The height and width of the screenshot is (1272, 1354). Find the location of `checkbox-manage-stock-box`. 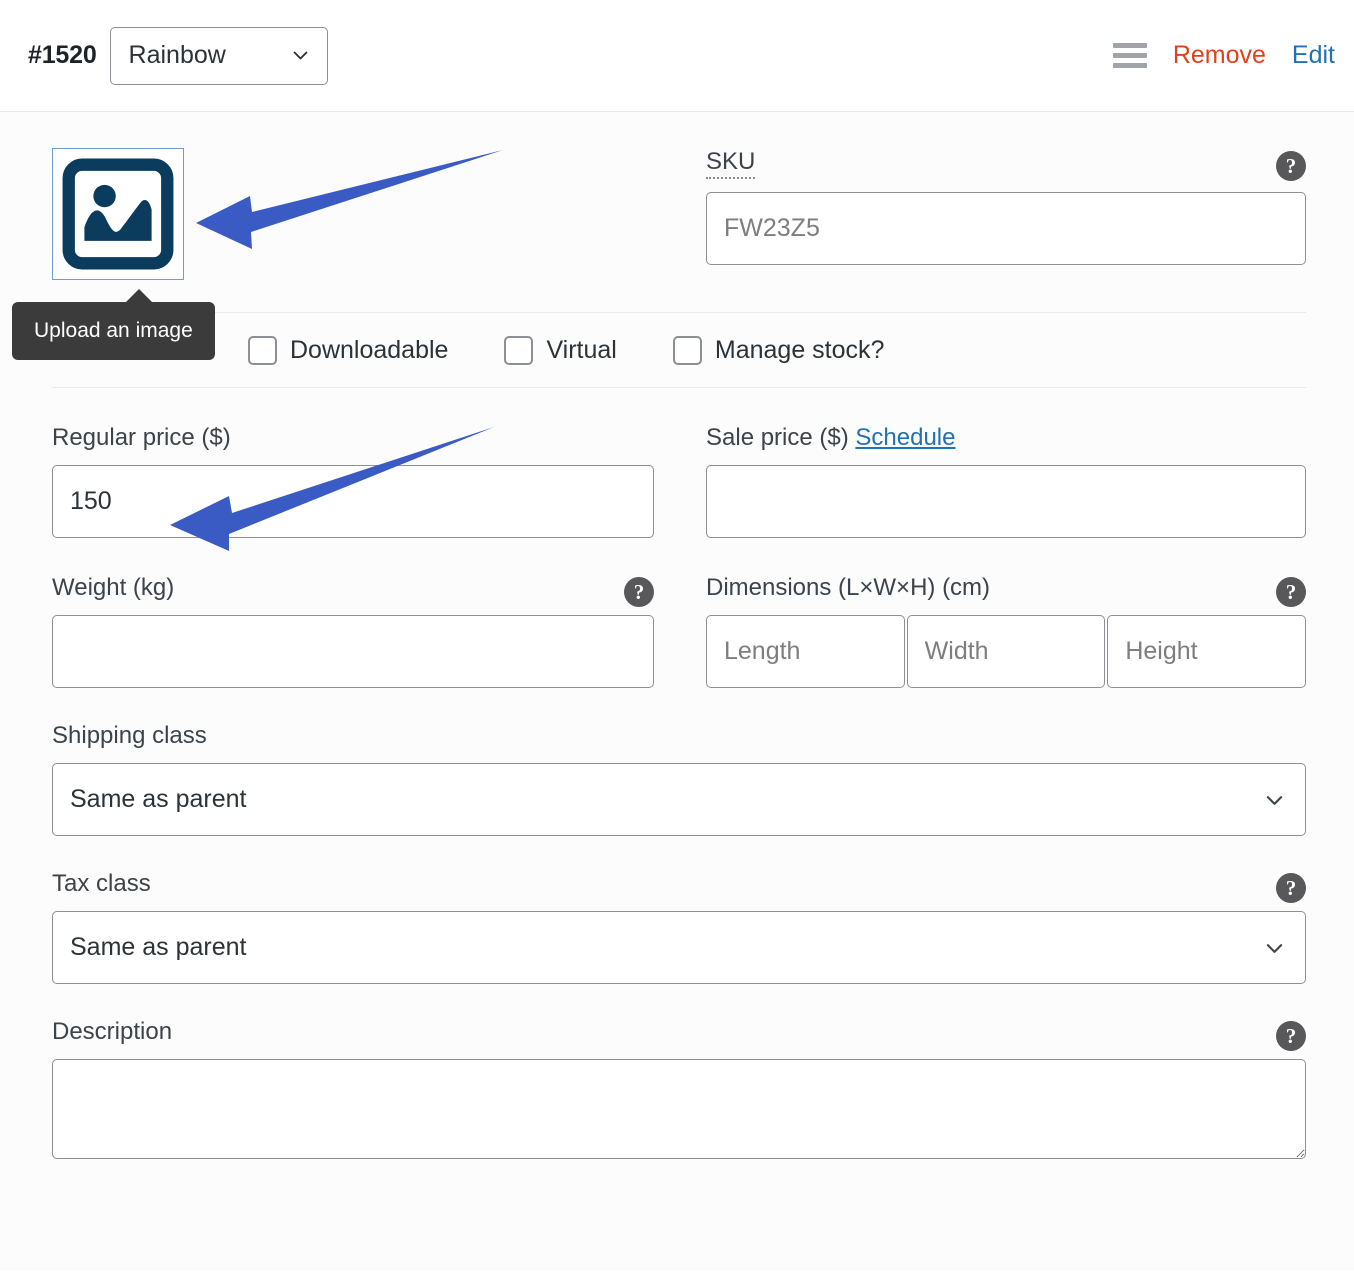

checkbox-manage-stock-box is located at coordinates (687, 350).